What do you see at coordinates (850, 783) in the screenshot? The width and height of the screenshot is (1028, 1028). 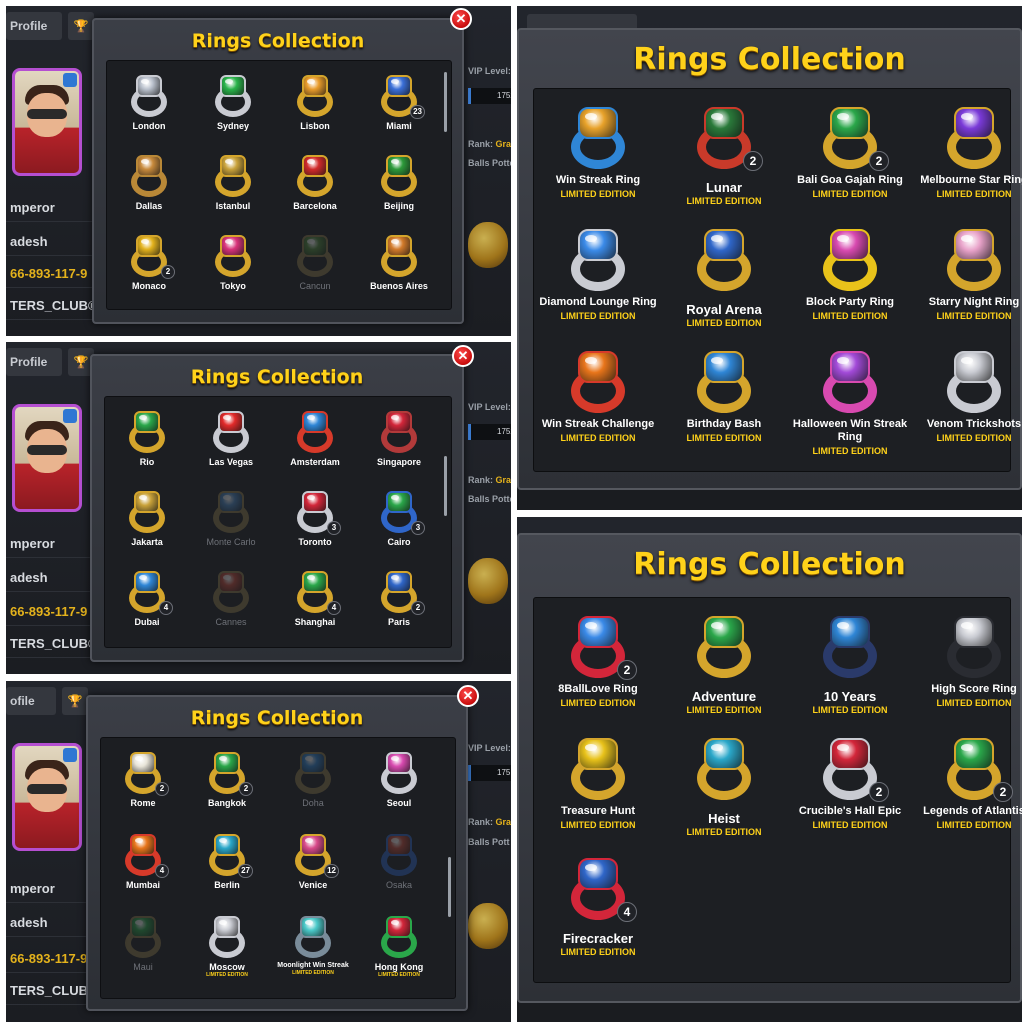 I see `ring-cell: 2 Crucible's Hall Epic LIMITED EDITION` at bounding box center [850, 783].